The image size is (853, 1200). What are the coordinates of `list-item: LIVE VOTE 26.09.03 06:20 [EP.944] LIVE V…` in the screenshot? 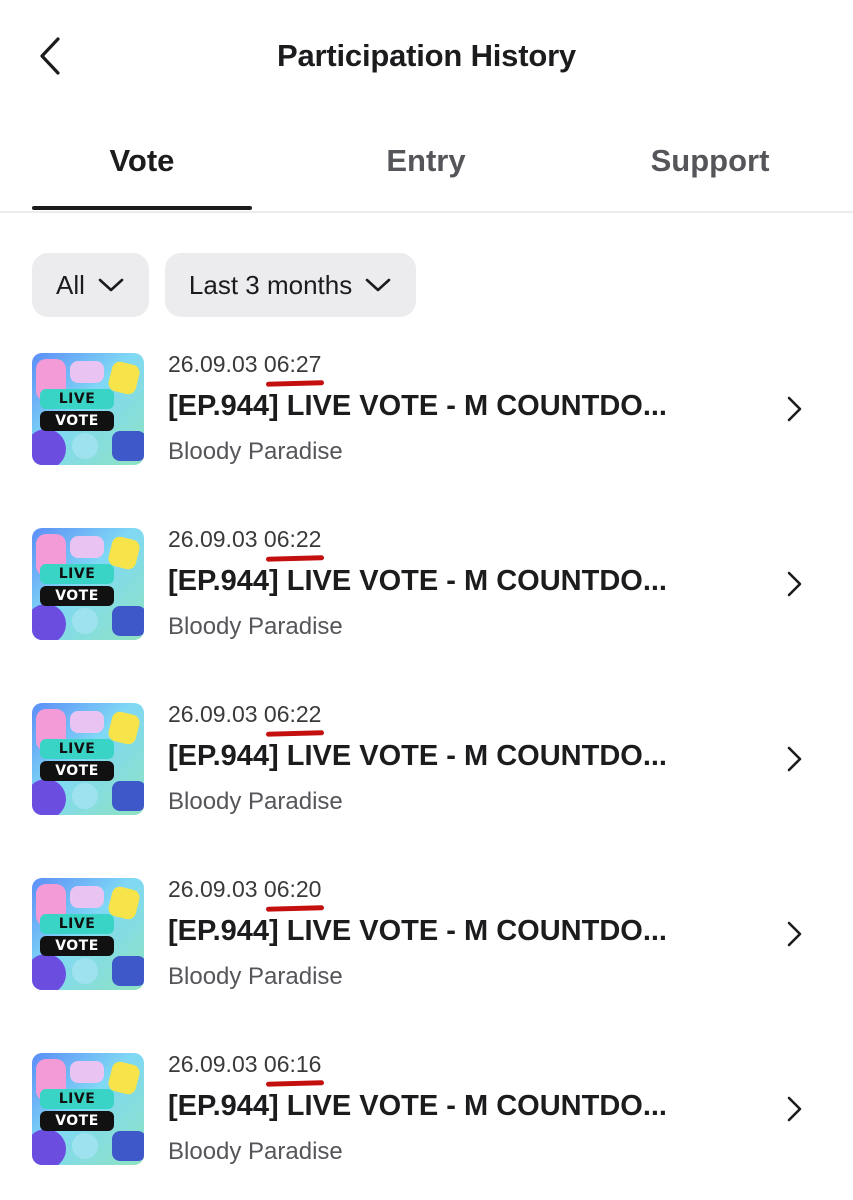 It's located at (426, 949).